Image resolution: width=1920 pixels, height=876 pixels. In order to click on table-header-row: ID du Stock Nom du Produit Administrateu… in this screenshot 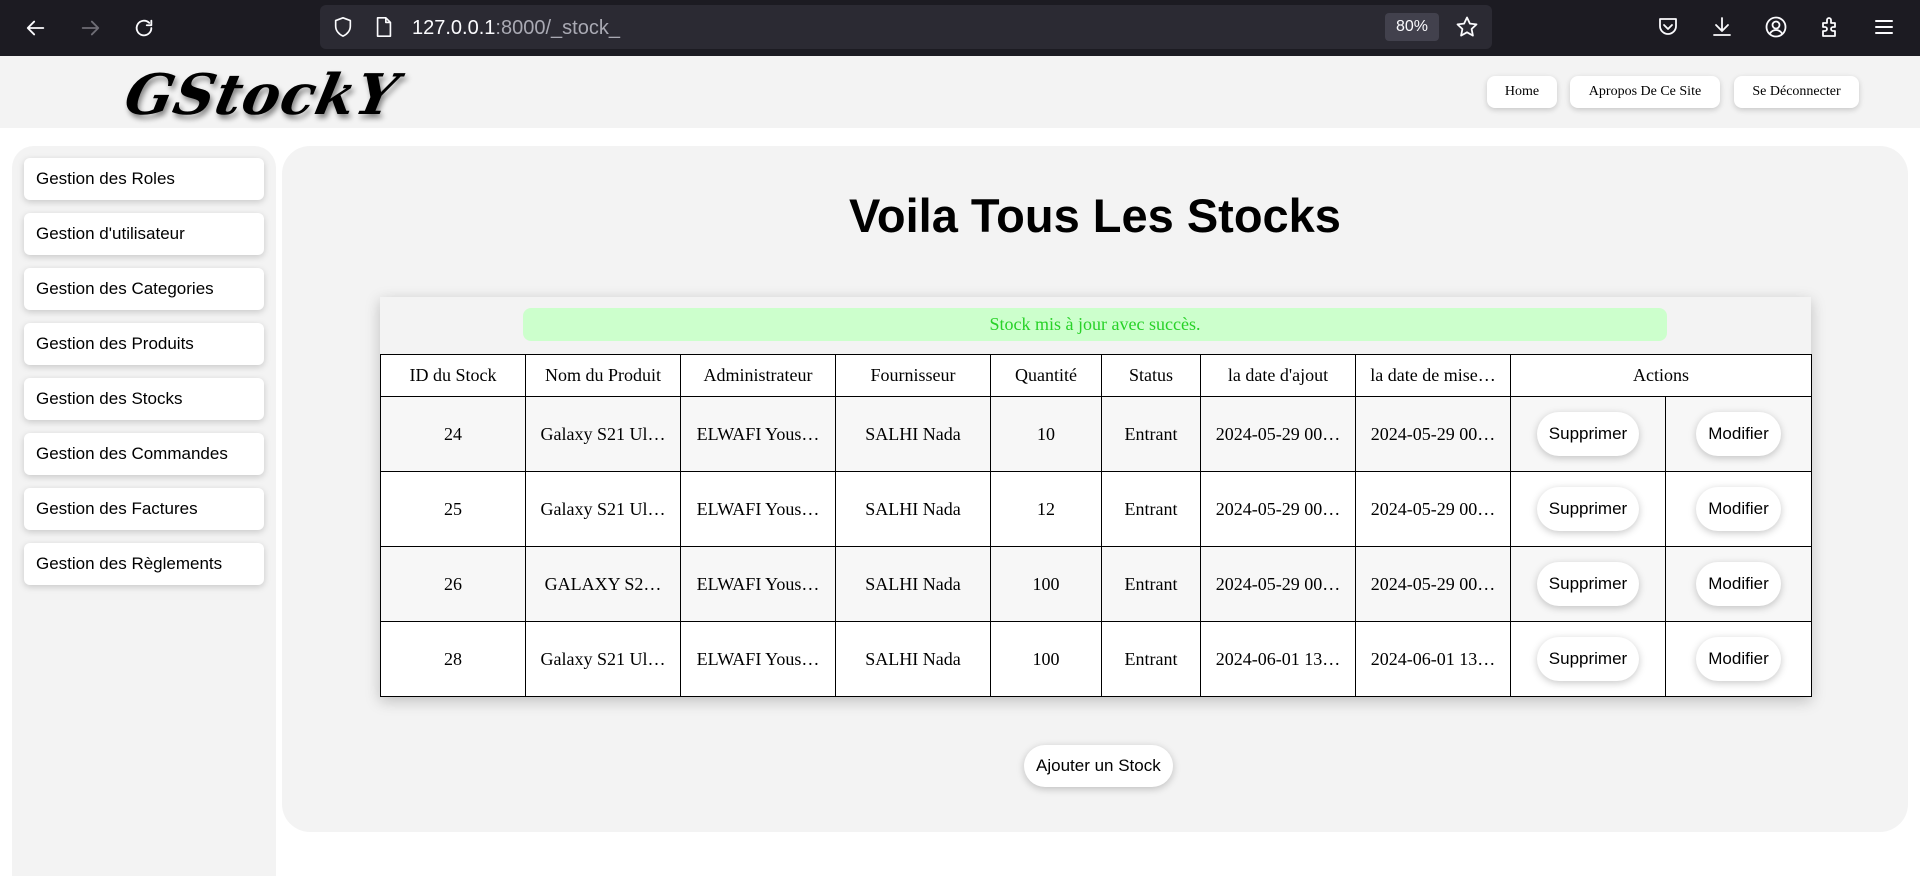, I will do `click(1096, 375)`.